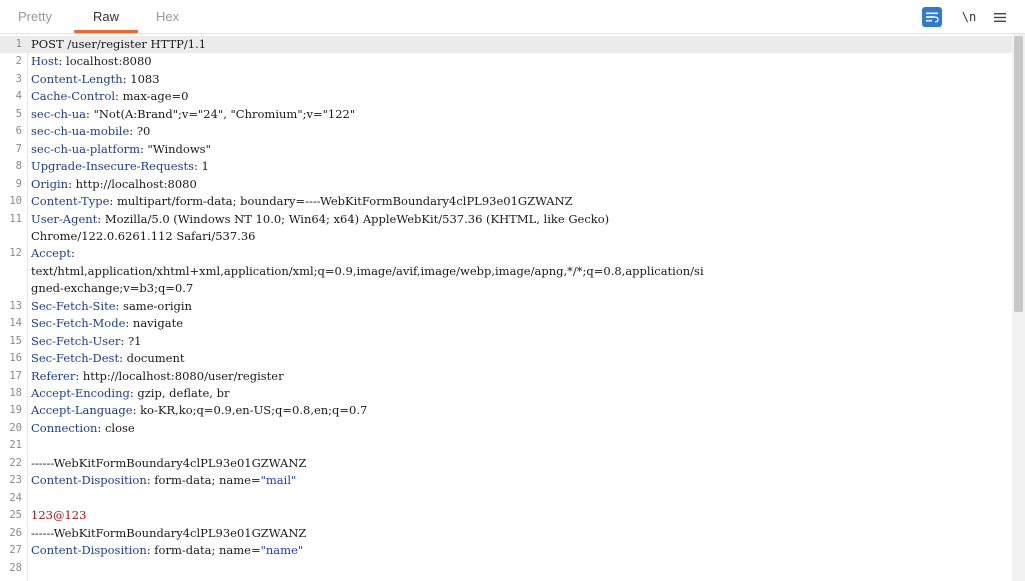 This screenshot has width=1025, height=581. I want to click on line-number: 15, so click(15, 340).